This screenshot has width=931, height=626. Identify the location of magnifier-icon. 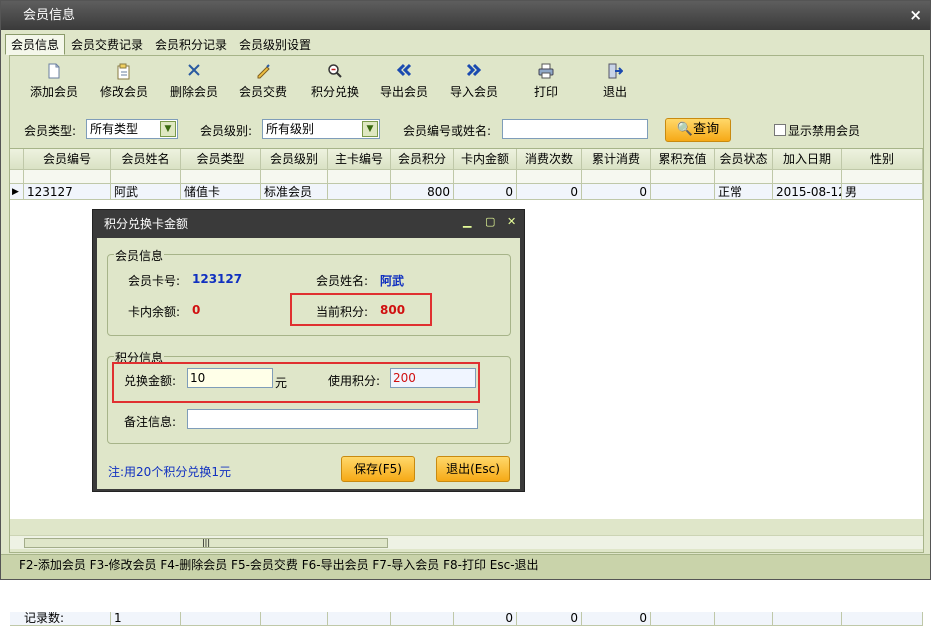
(335, 73).